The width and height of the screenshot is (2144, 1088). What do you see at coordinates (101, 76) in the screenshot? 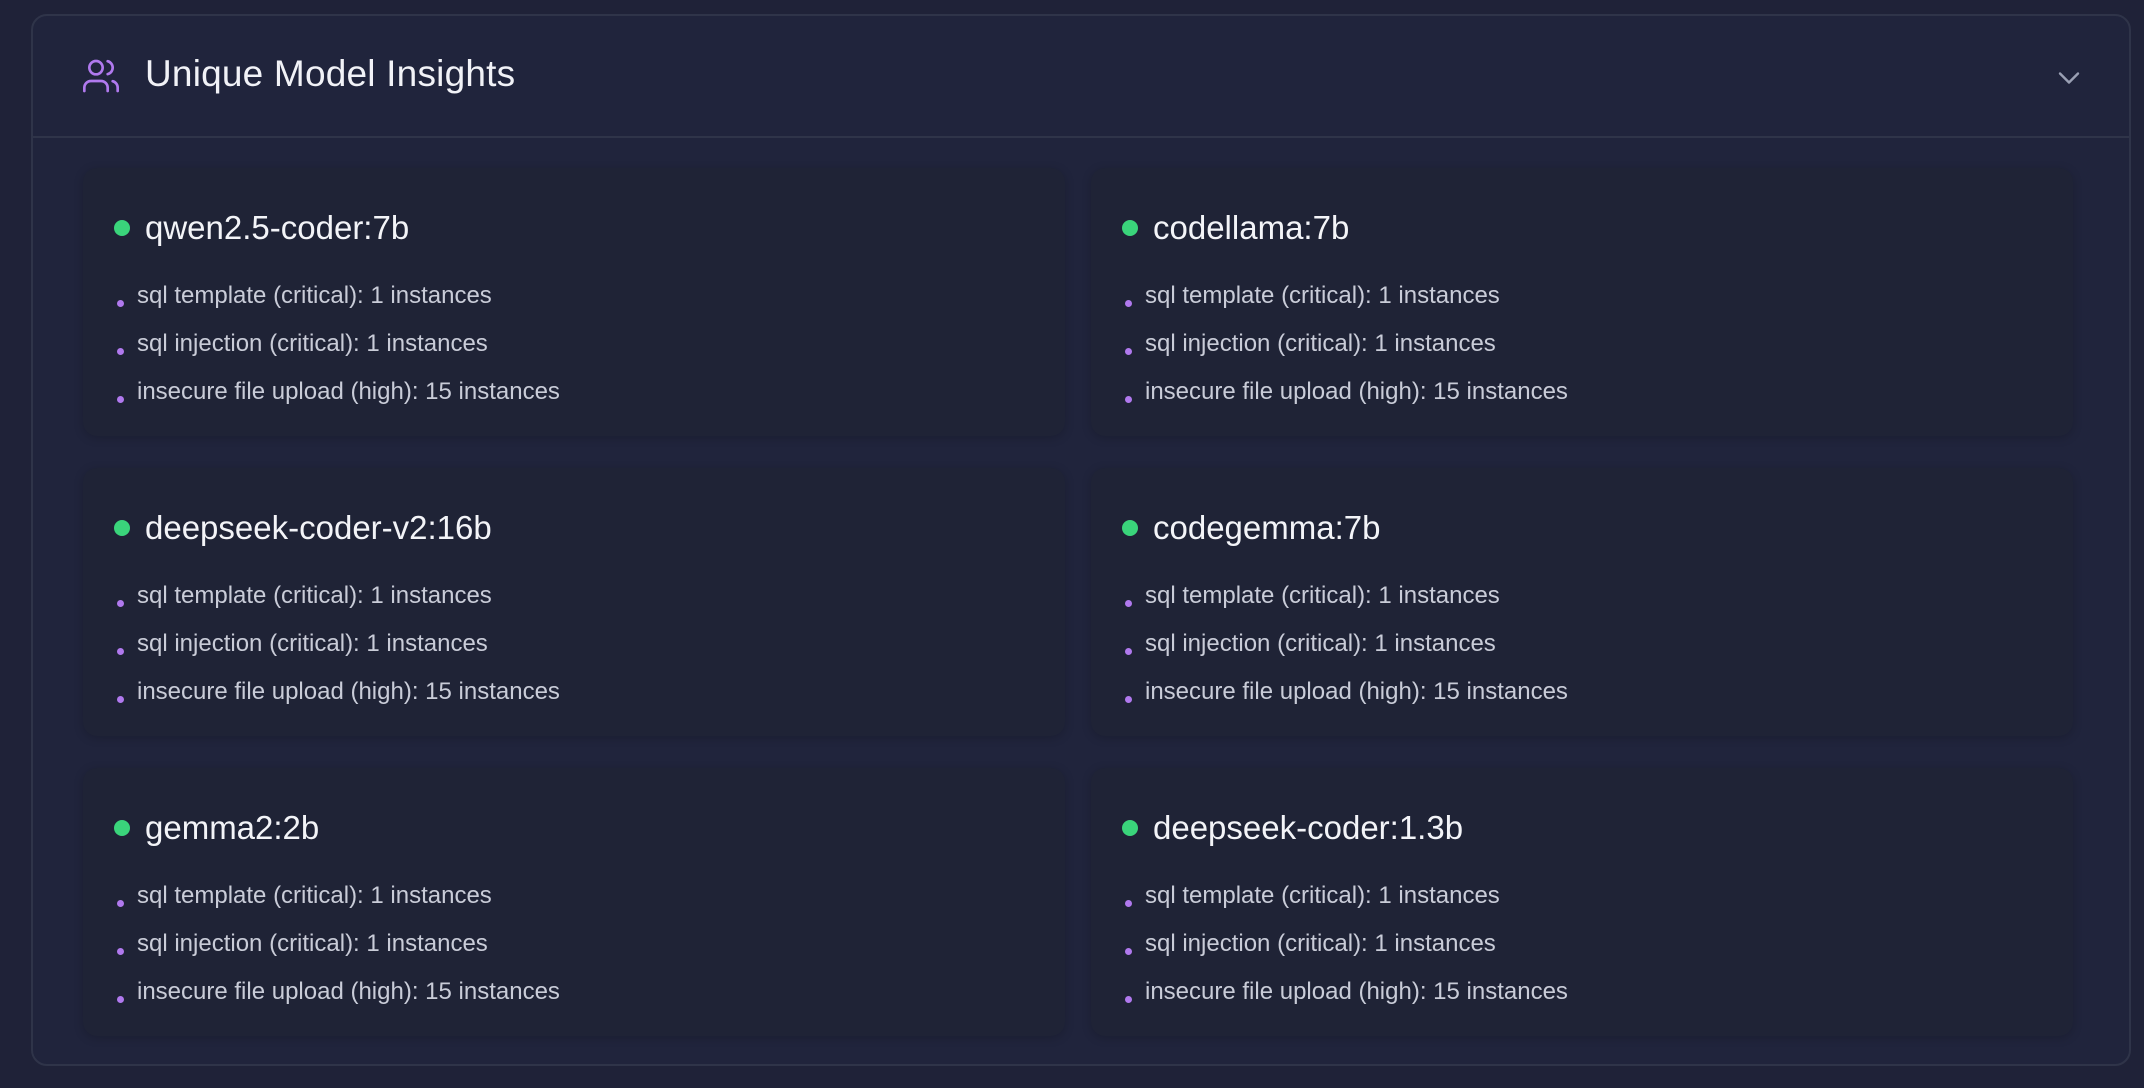
I see `users-icon` at bounding box center [101, 76].